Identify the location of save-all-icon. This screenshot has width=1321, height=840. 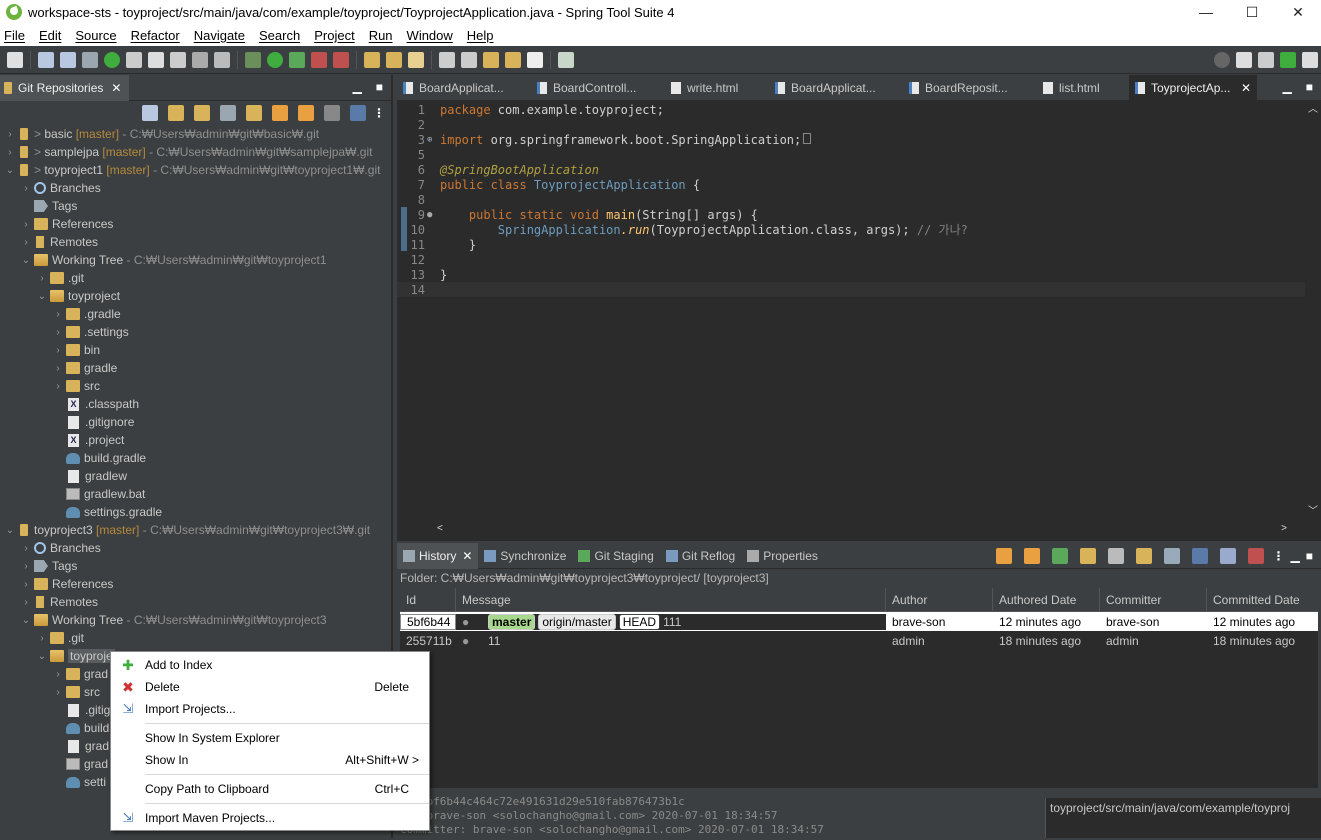
(68, 59).